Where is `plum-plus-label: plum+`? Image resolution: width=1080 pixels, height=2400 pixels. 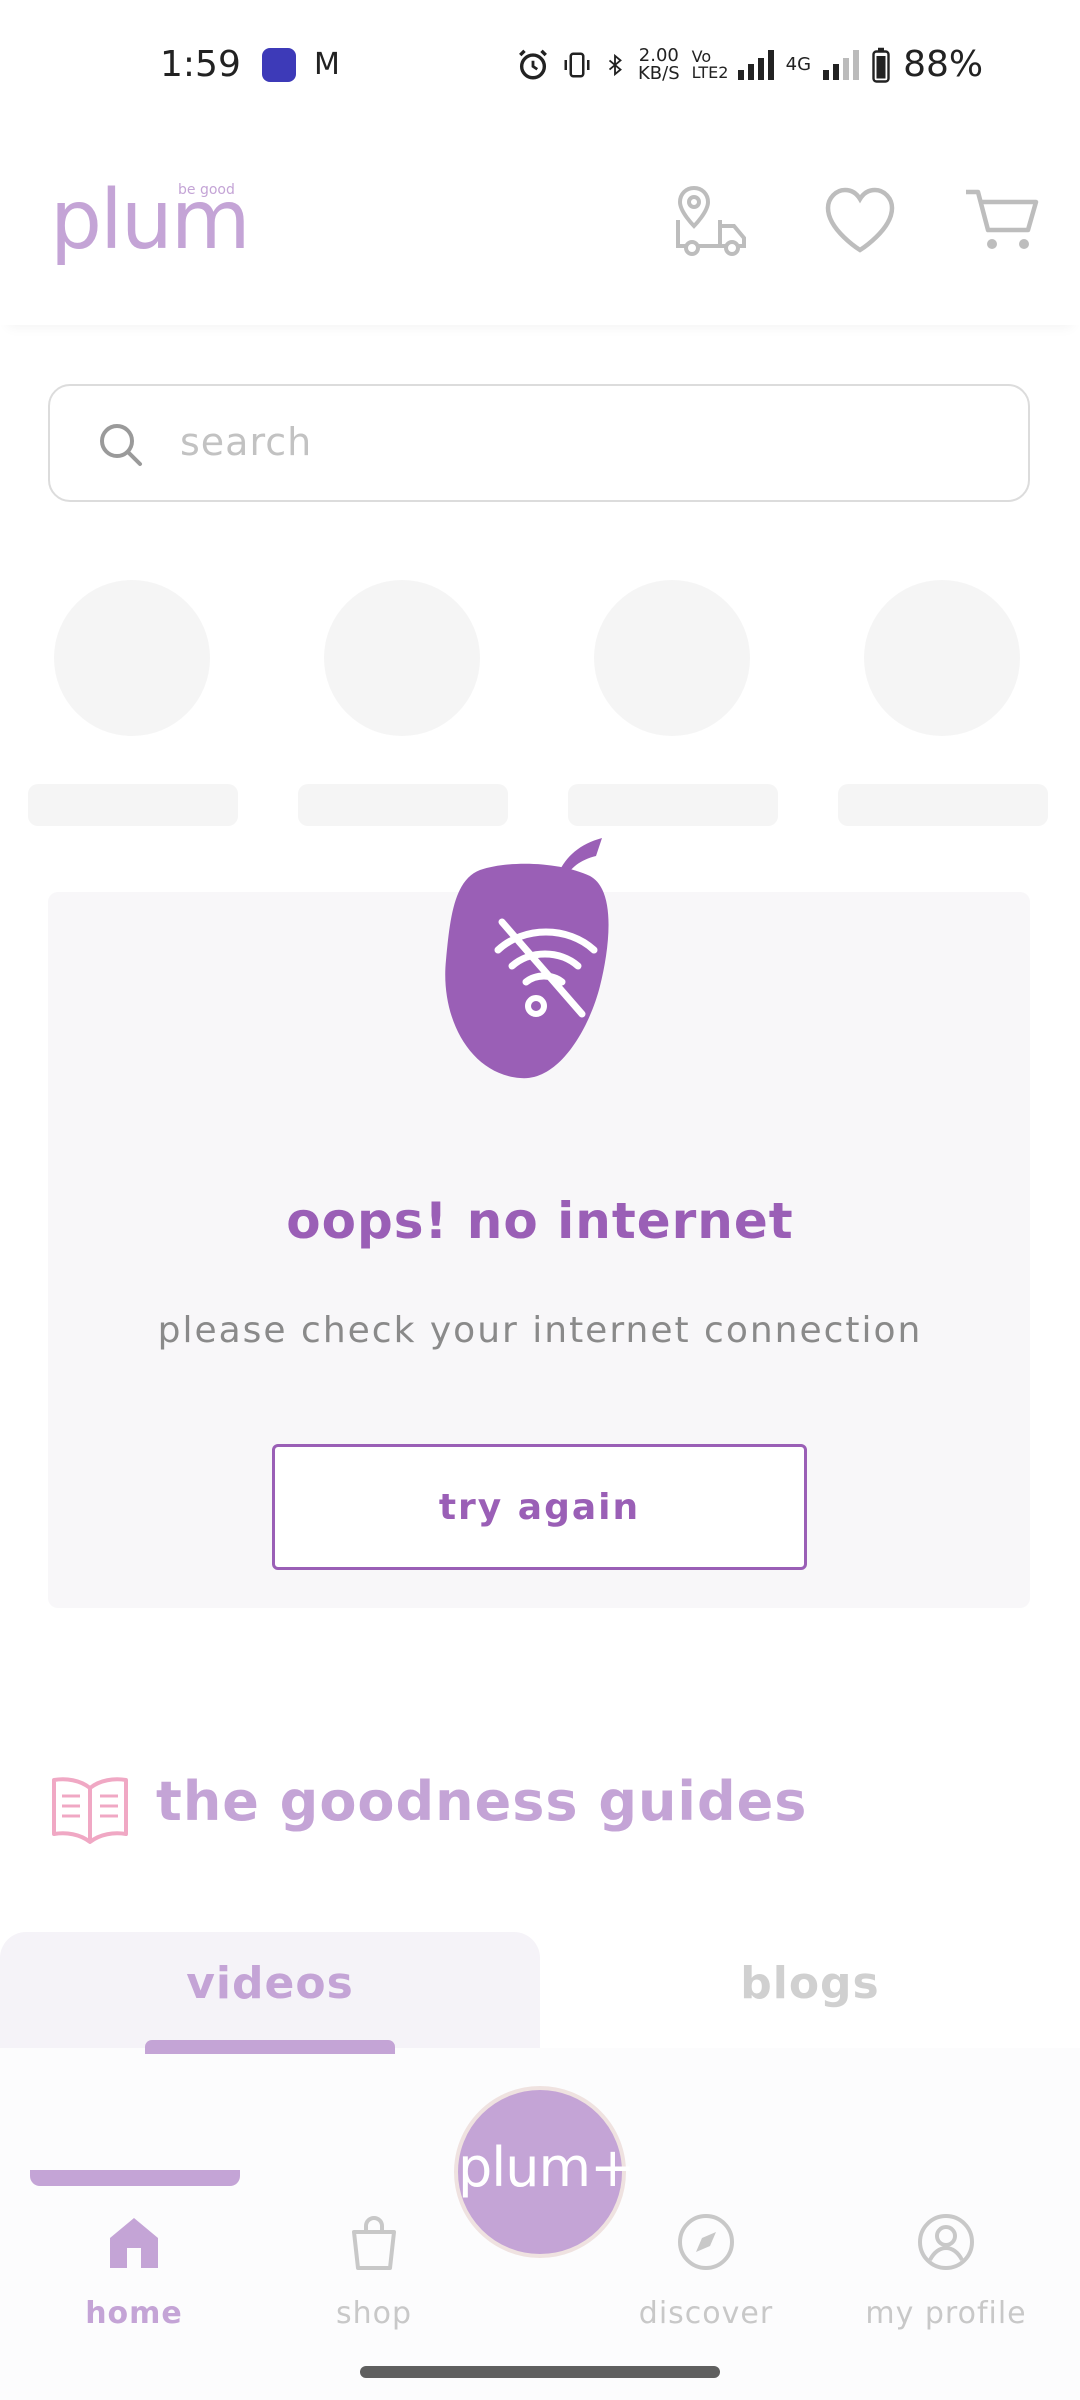
plum-plus-label: plum+ is located at coordinates (546, 2167).